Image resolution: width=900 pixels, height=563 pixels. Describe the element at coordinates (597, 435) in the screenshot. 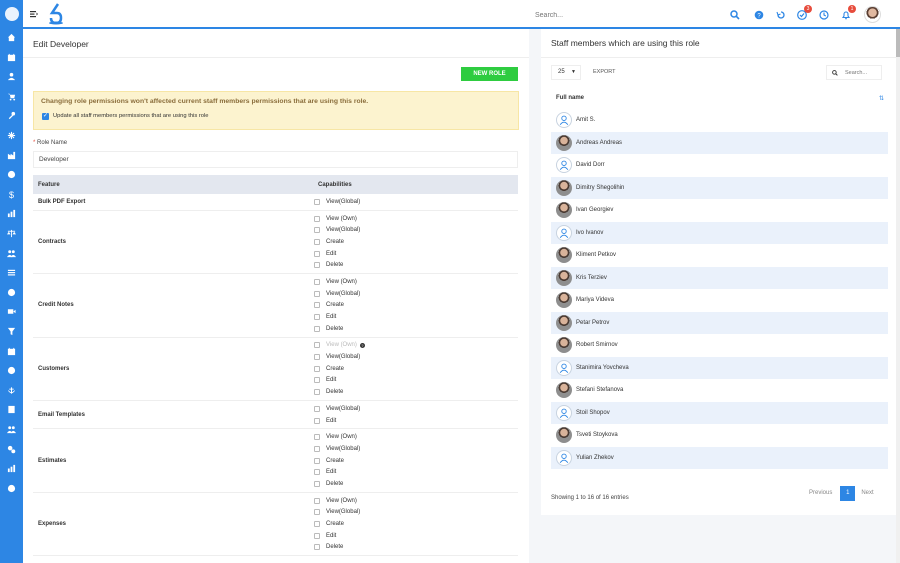

I see `staff-name: Tsveti Stoykova` at that location.